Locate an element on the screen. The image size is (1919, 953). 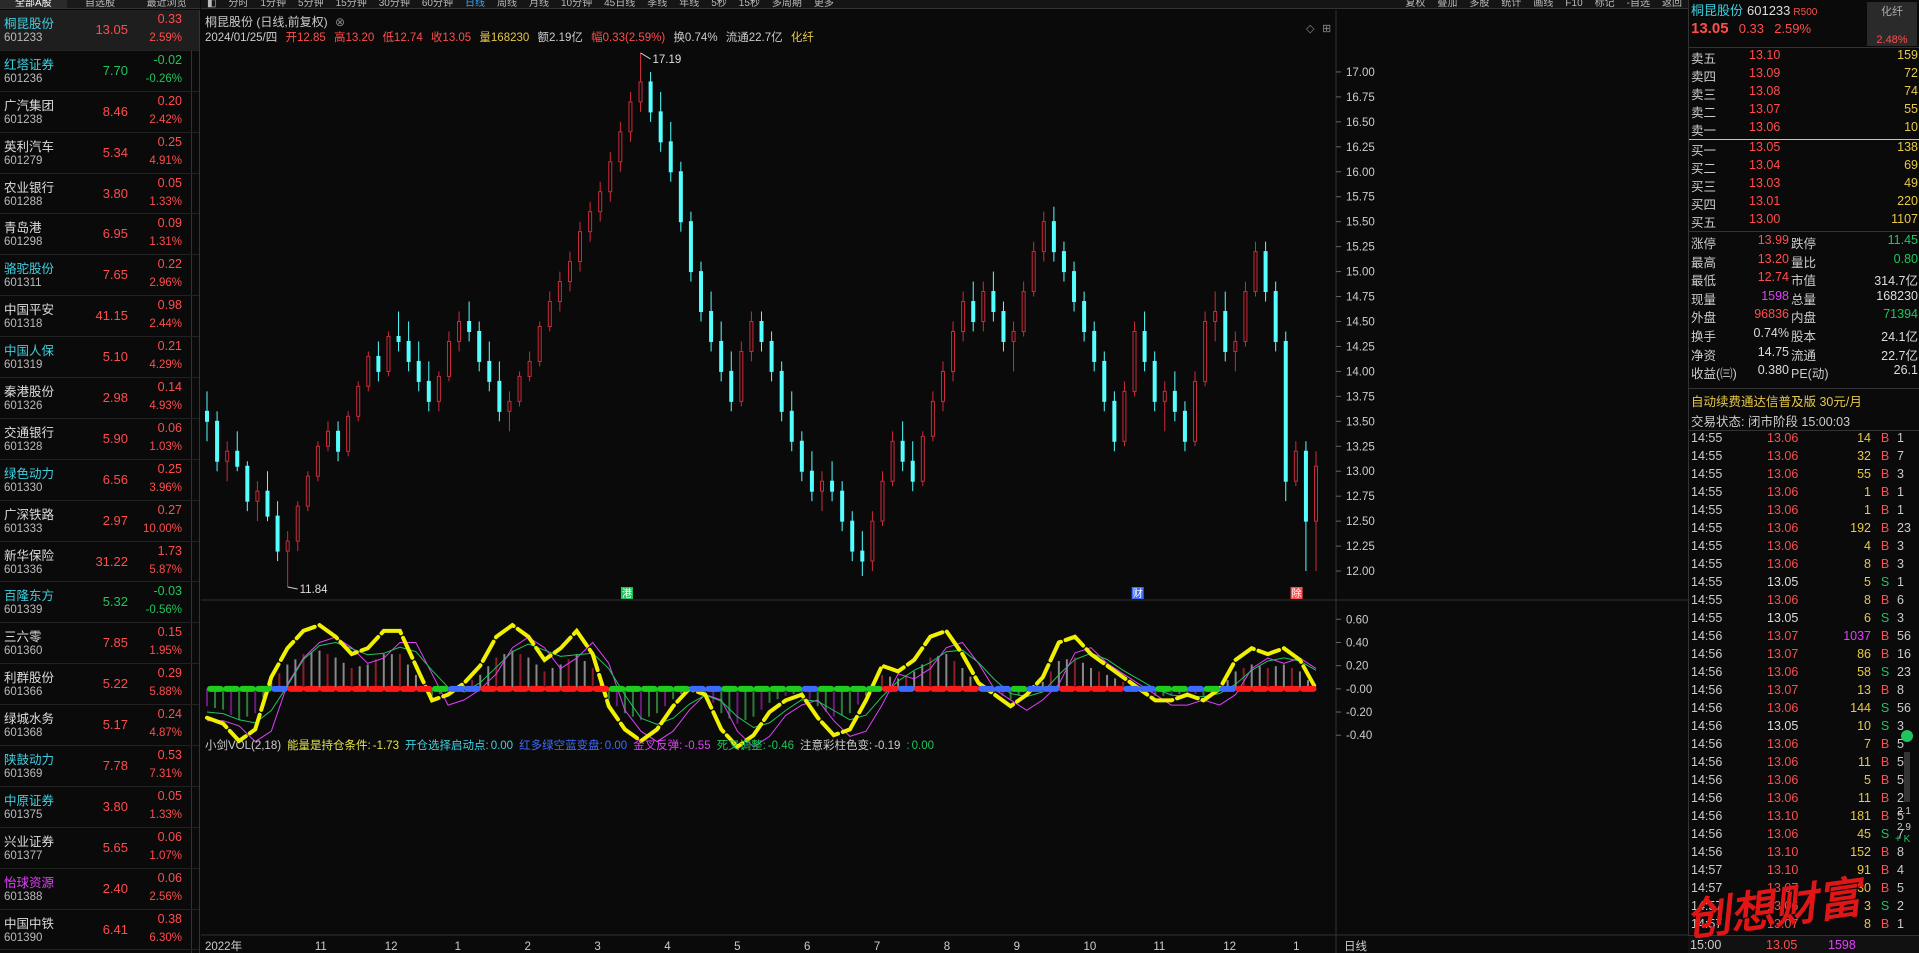
watchlist-row: 中国平安 601318 41.15 0.98 2.44% is located at coordinates (99, 317).